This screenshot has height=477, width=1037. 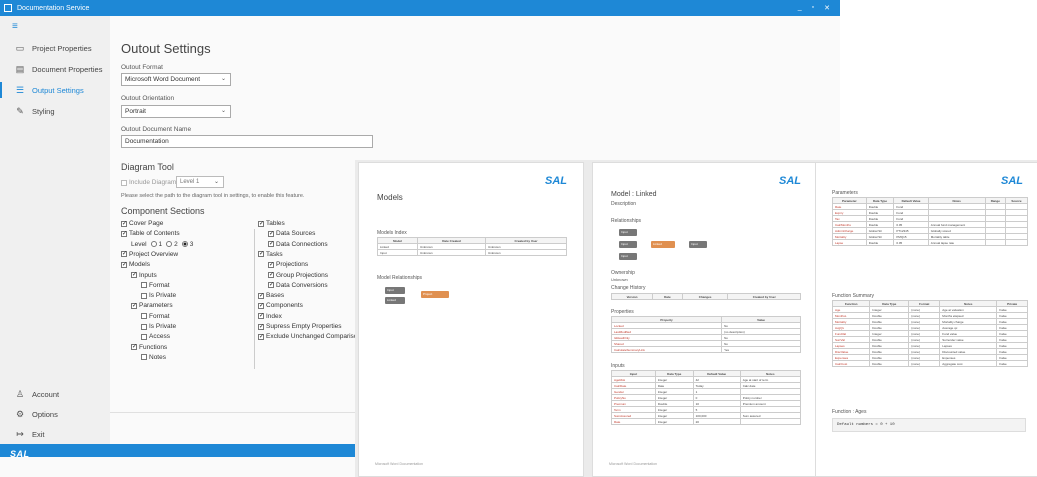 I want to click on component-checkbox: ✓ Models, so click(x=135, y=264).